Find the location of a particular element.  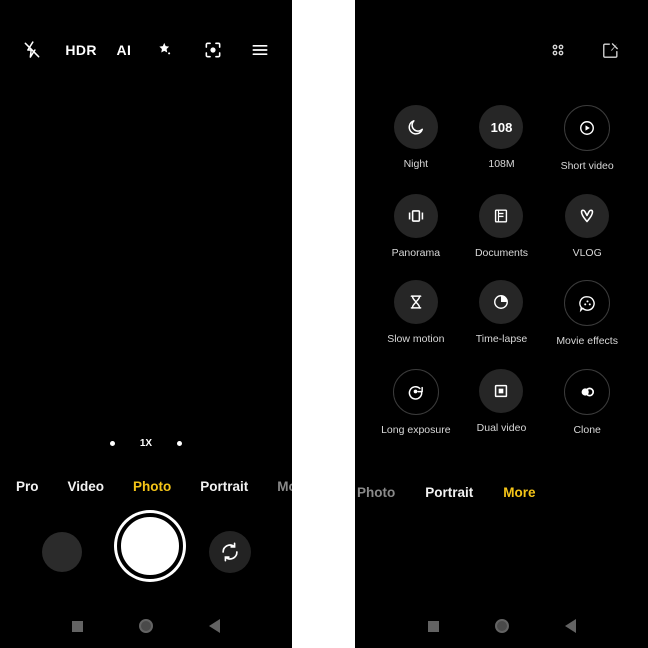

capture-controls is located at coordinates (146, 552).